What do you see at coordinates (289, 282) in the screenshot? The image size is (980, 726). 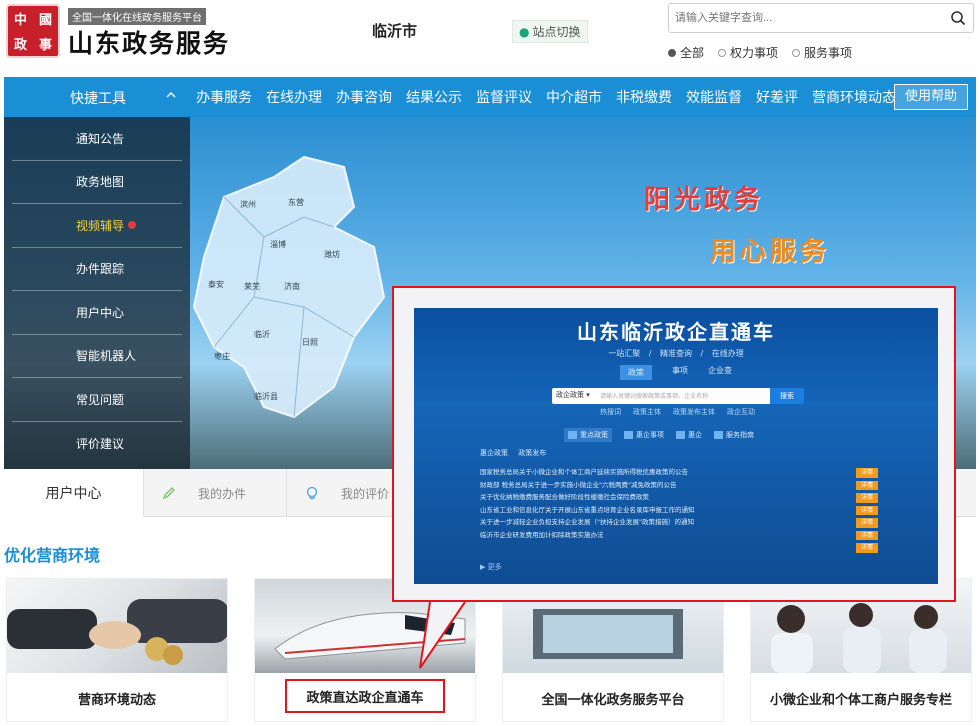 I see `shandong-map: 滨州 东营 淄博 潍坊 泰安 莱芜 济南 临沂 日照 枣庄 临沂县` at bounding box center [289, 282].